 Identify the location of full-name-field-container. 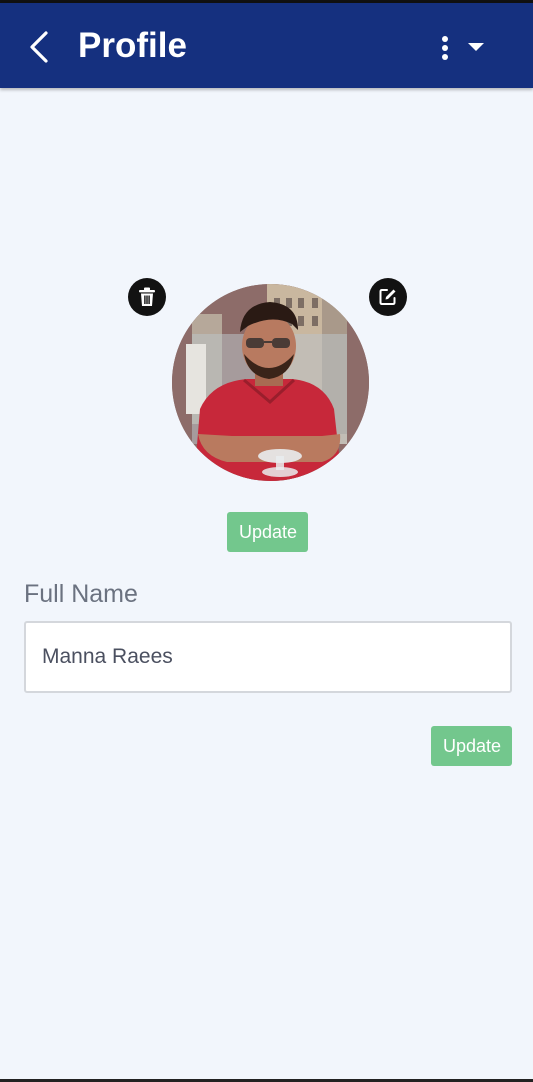
(268, 657).